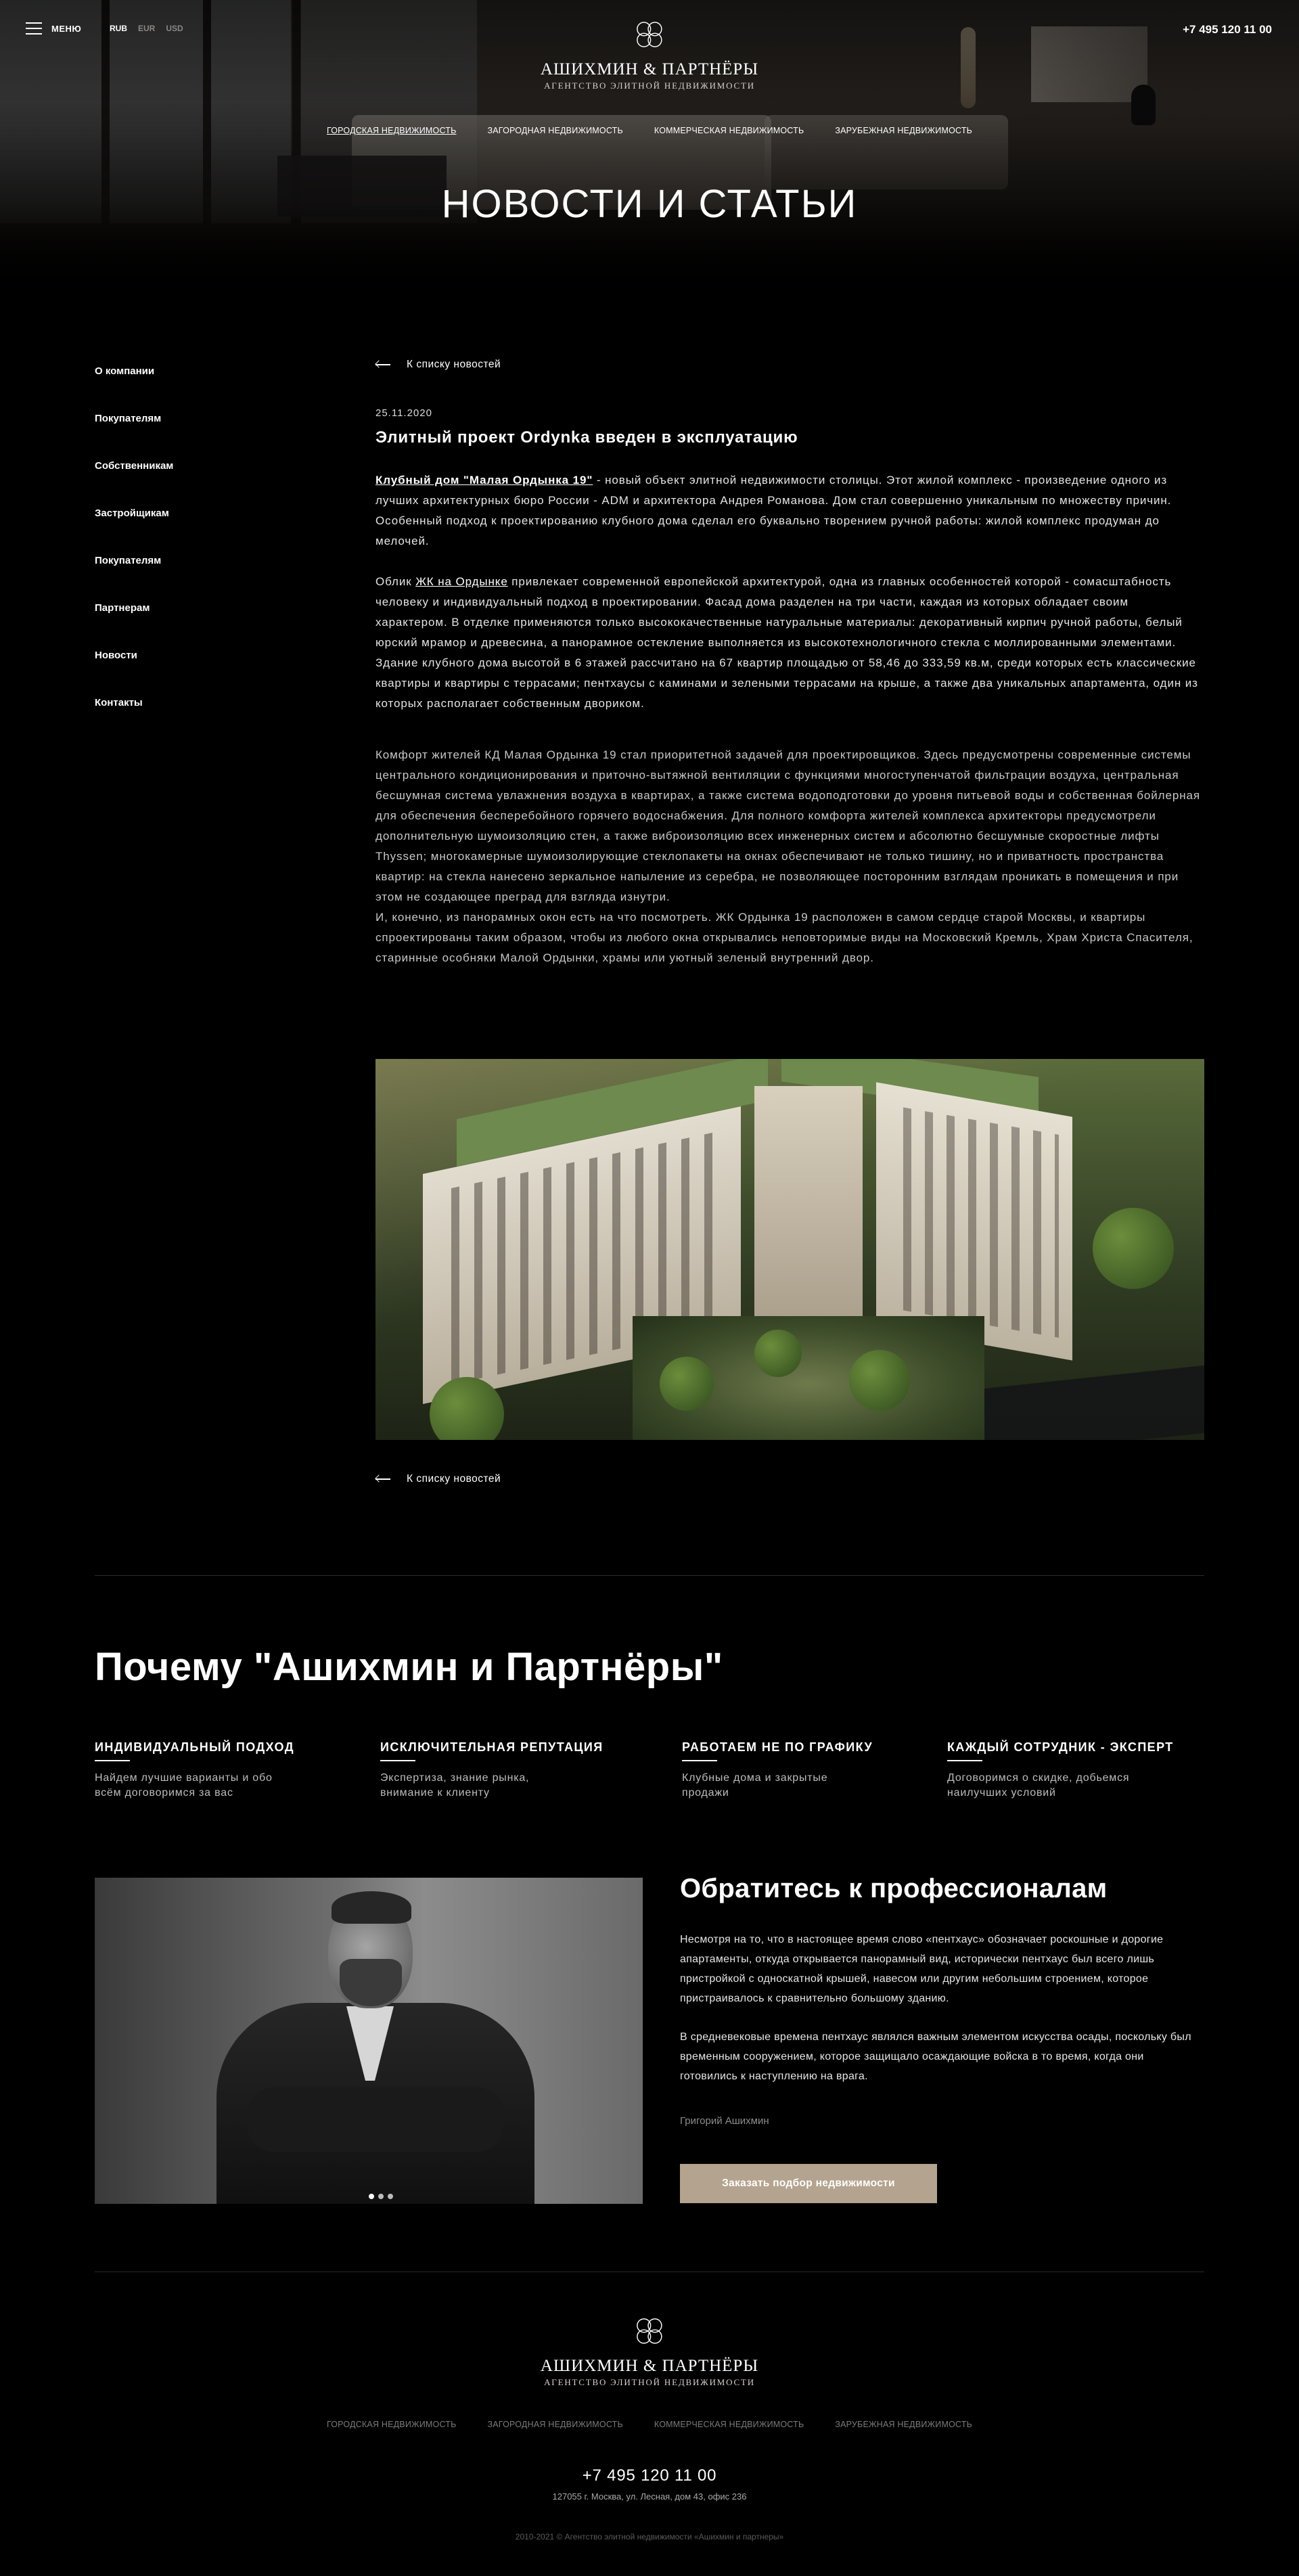 This screenshot has height=2576, width=1299. Describe the element at coordinates (134, 437) in the screenshot. I see `sidebar-item-buyers: Покупателям` at that location.